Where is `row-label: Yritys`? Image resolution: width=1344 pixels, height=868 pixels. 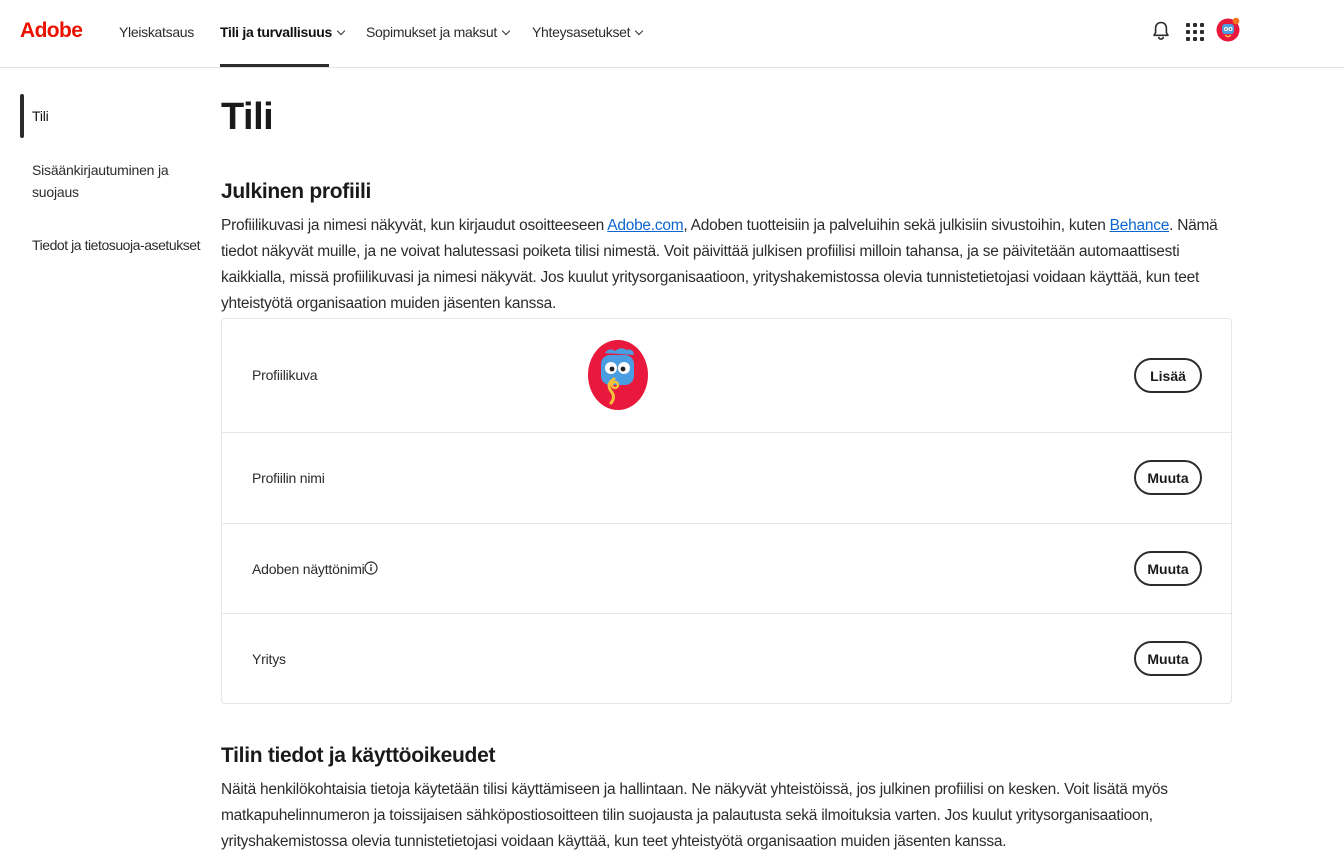 row-label: Yritys is located at coordinates (269, 659).